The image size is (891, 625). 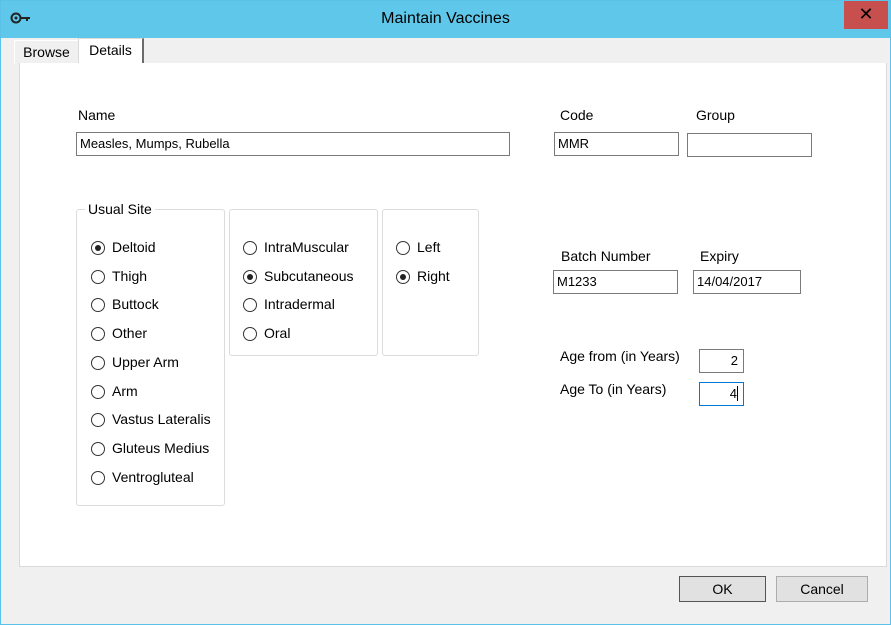 What do you see at coordinates (577, 115) in the screenshot?
I see `code-label: Code` at bounding box center [577, 115].